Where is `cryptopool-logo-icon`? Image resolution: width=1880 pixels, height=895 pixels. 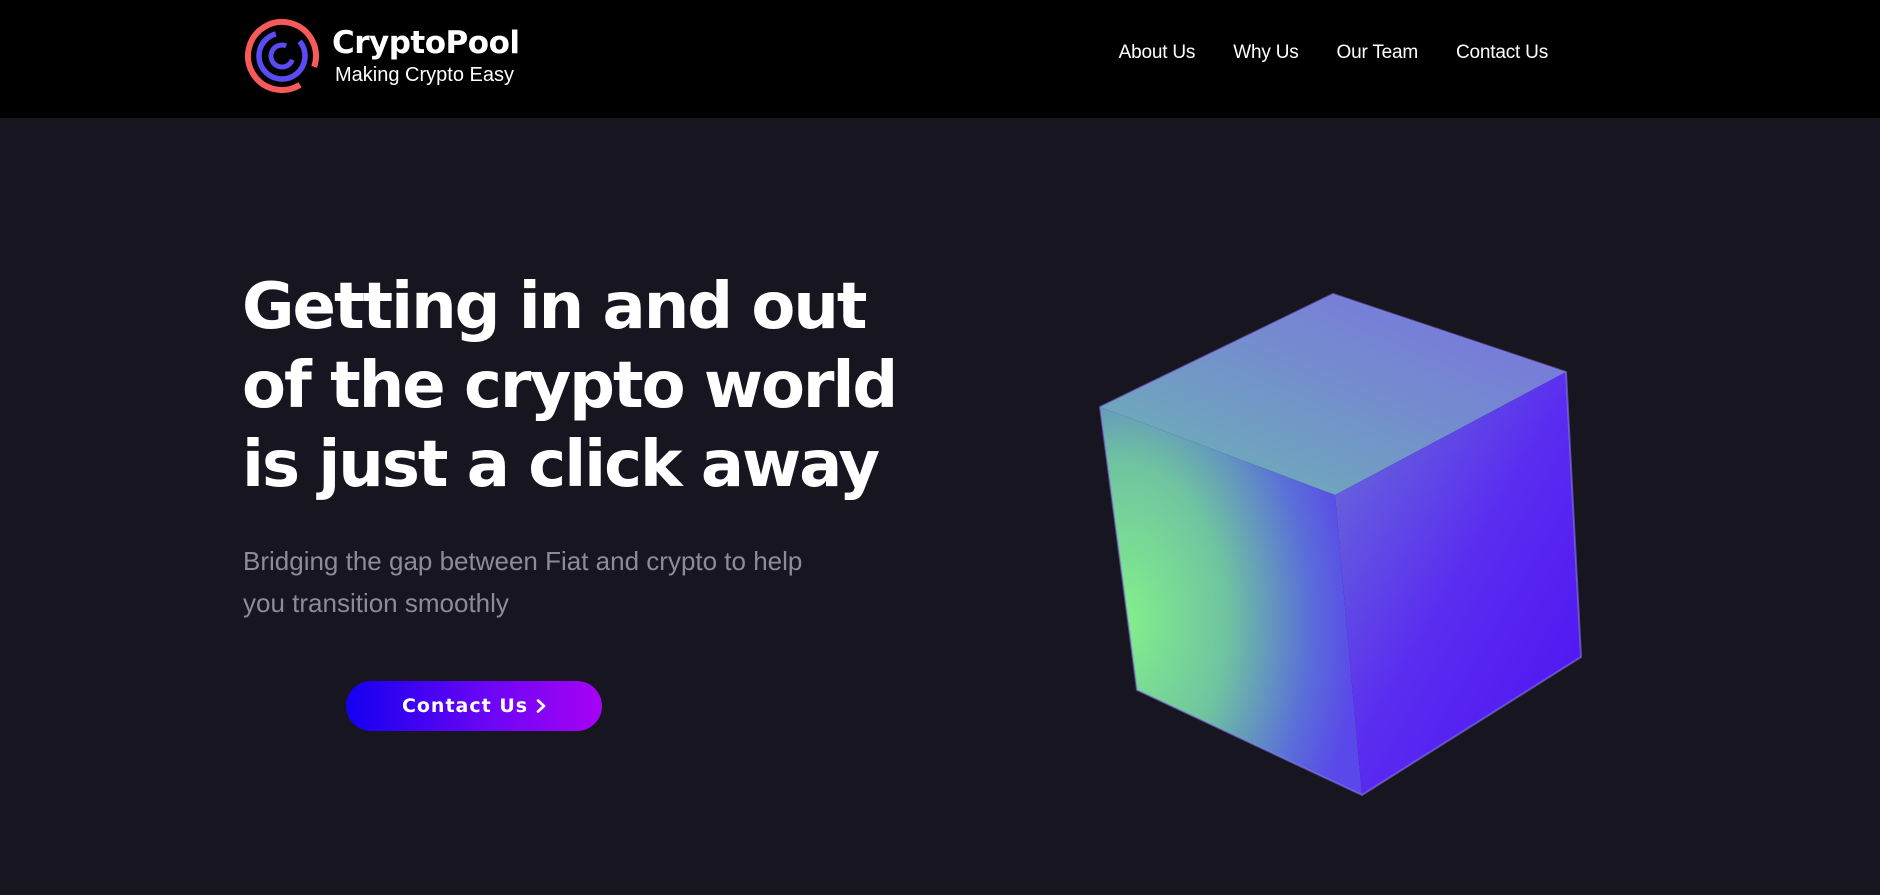
cryptopool-logo-icon is located at coordinates (282, 56).